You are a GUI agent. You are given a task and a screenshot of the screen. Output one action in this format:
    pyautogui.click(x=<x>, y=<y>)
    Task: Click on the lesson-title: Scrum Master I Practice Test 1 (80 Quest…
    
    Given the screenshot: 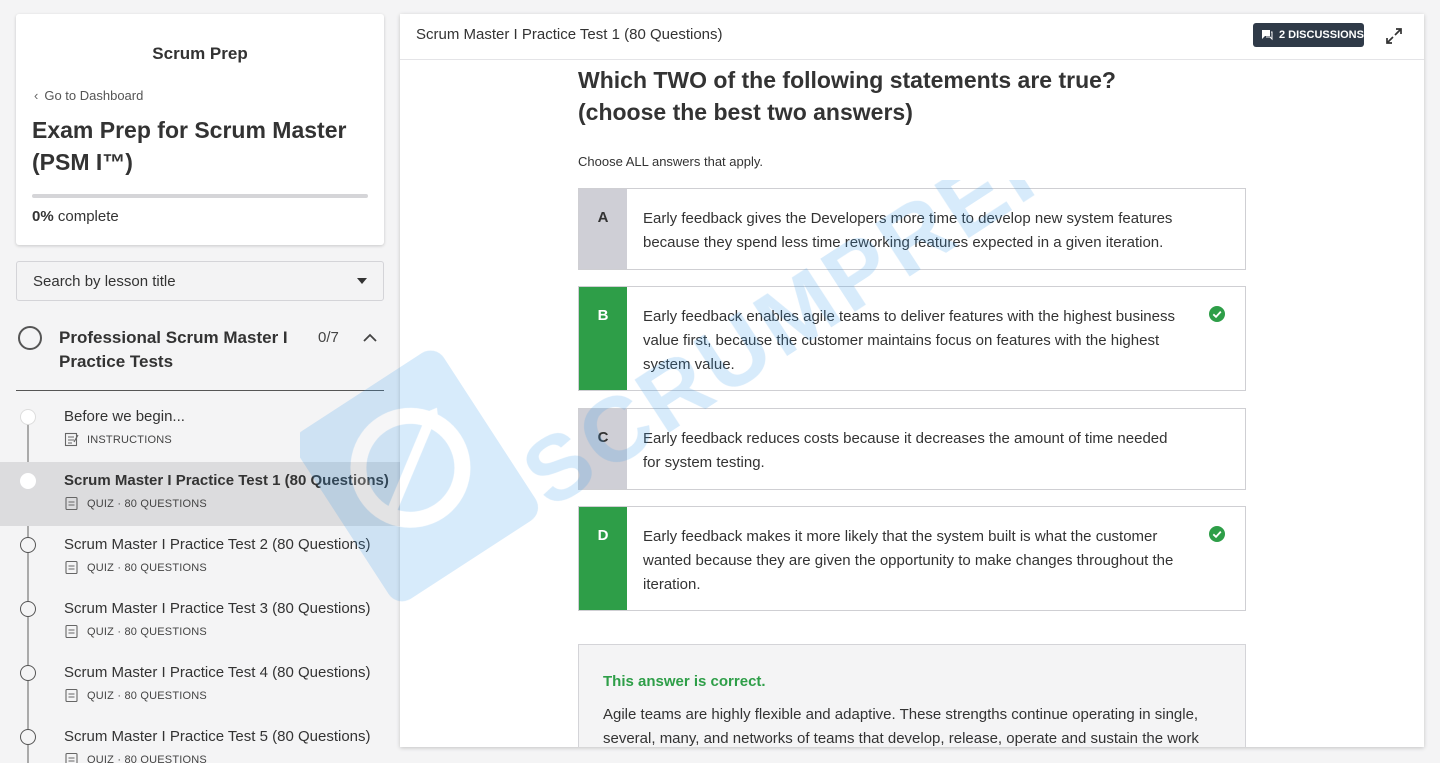 What is the action you would take?
    pyautogui.click(x=226, y=480)
    